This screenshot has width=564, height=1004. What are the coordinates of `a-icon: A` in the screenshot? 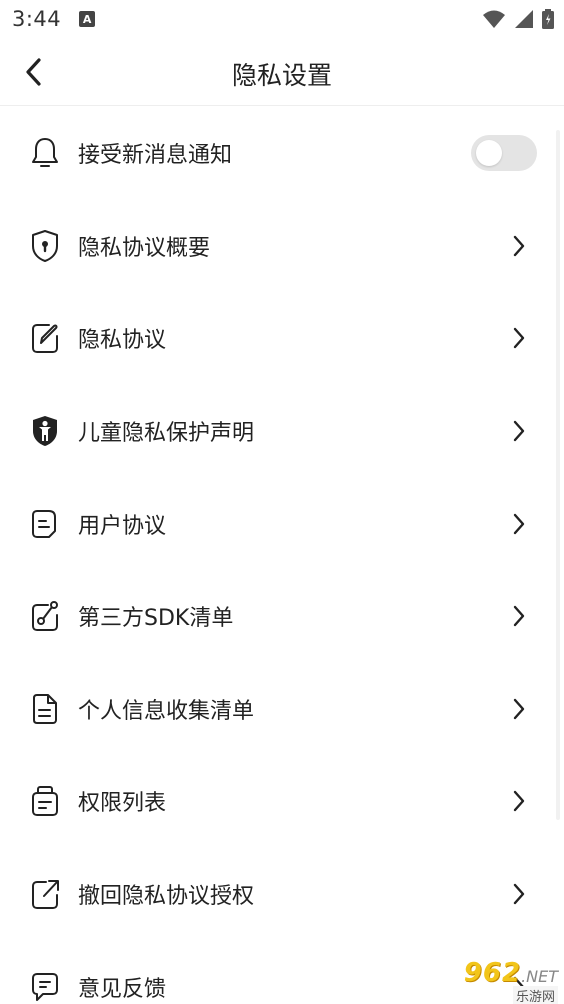 It's located at (87, 19).